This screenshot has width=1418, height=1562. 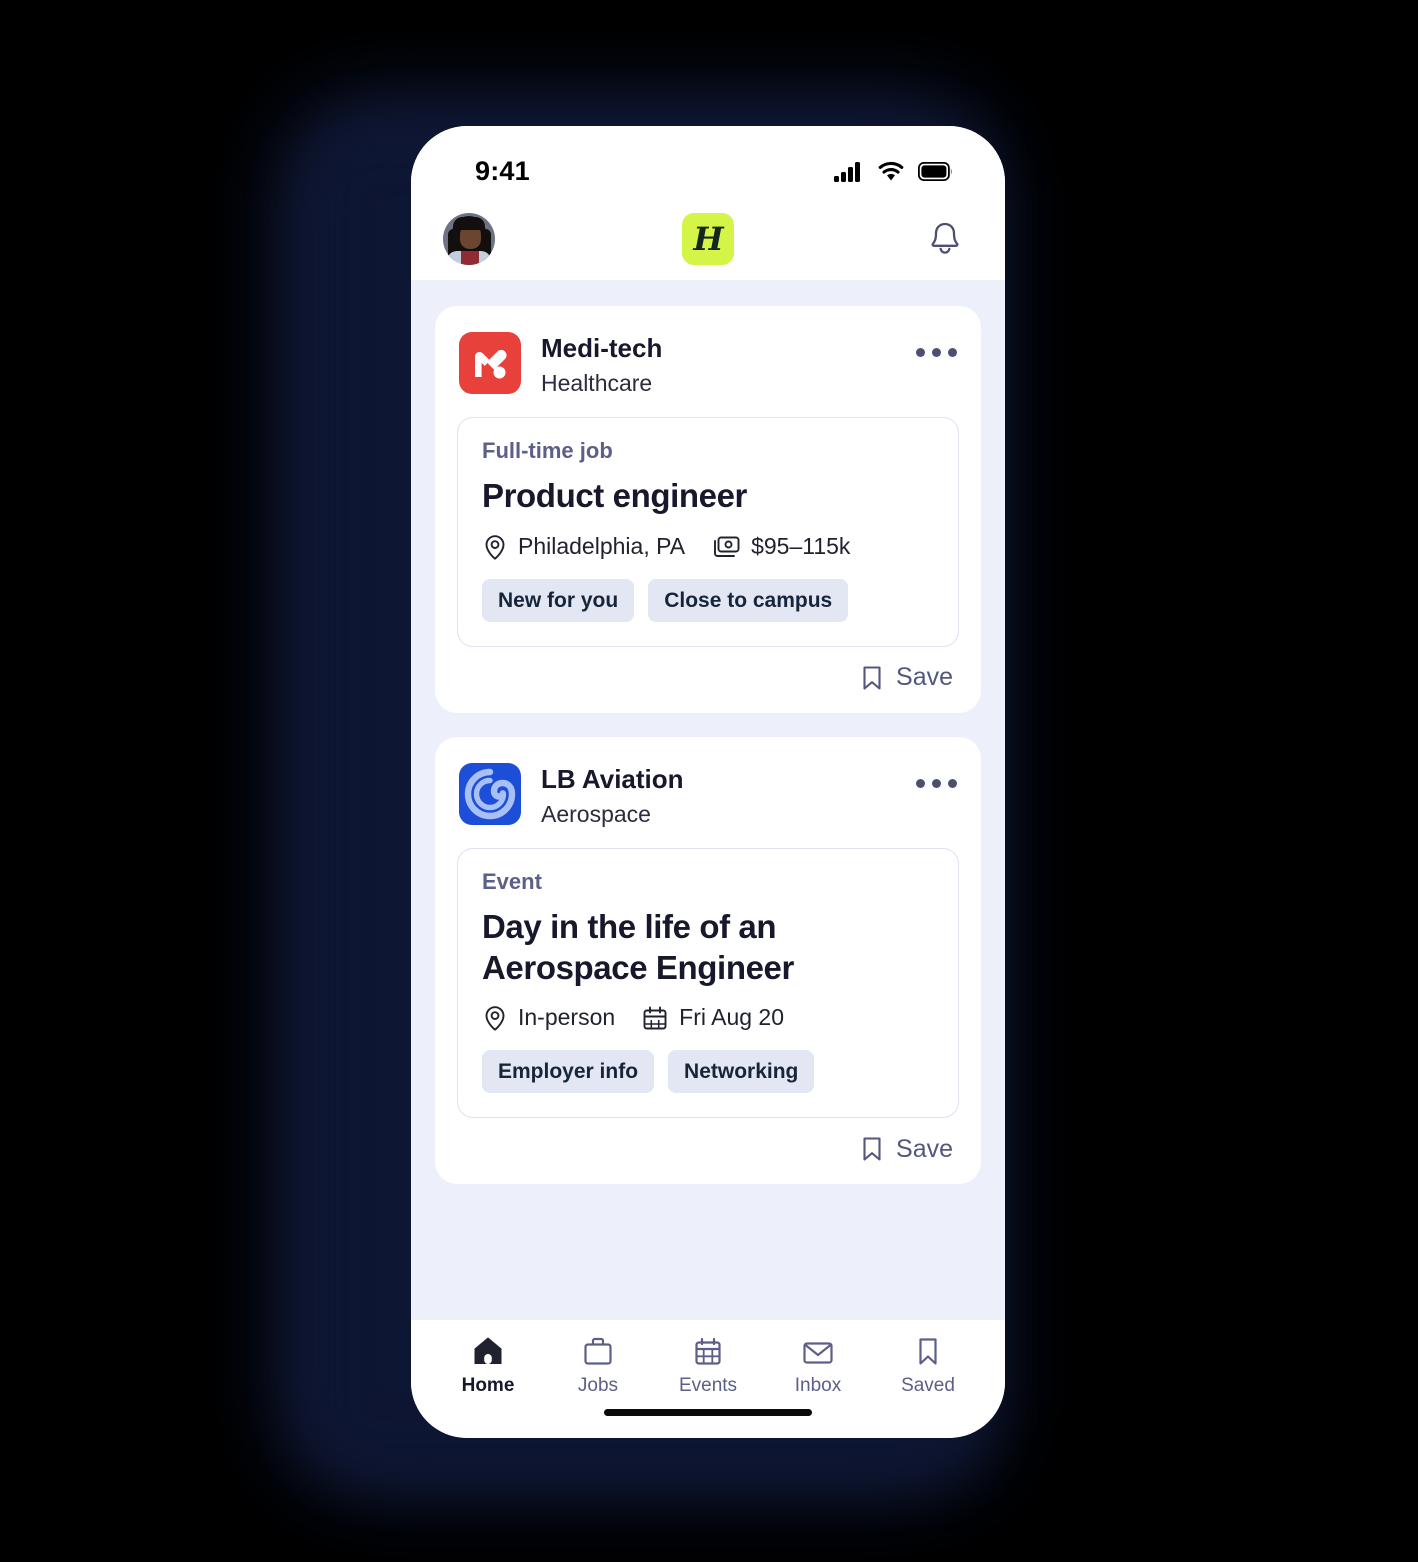 I want to click on tab-jobs-label: Jobs, so click(x=598, y=1385).